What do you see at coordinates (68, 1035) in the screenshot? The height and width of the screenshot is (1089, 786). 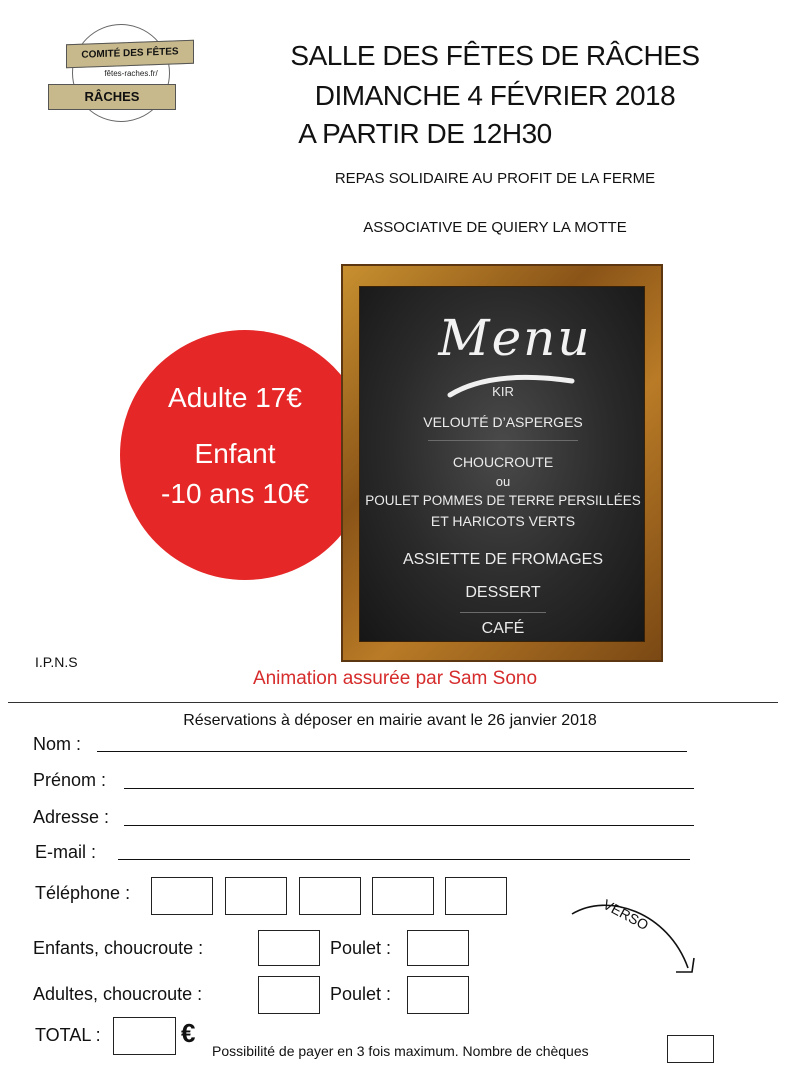 I see `total-label: TOTAL :` at bounding box center [68, 1035].